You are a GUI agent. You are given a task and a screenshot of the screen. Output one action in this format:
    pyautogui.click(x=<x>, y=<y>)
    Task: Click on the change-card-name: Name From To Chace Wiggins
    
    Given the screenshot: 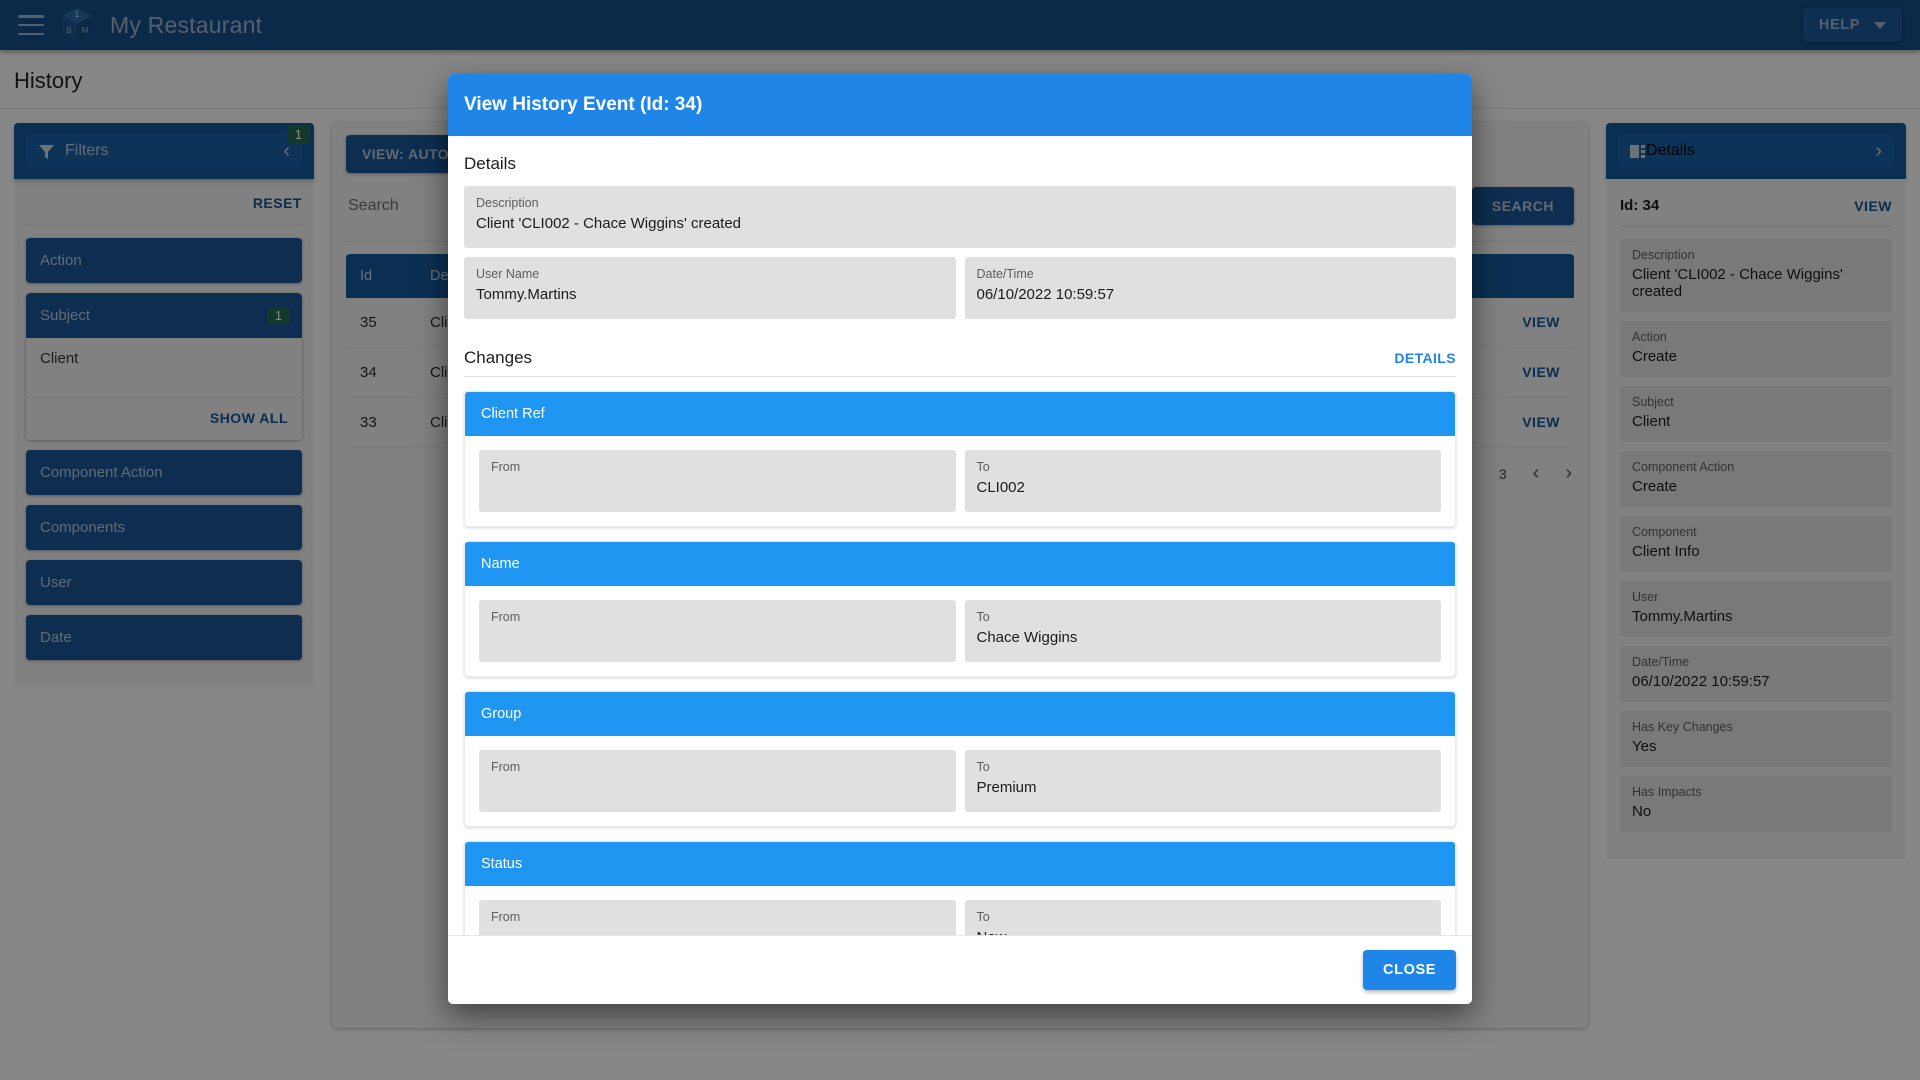 What is the action you would take?
    pyautogui.click(x=960, y=609)
    